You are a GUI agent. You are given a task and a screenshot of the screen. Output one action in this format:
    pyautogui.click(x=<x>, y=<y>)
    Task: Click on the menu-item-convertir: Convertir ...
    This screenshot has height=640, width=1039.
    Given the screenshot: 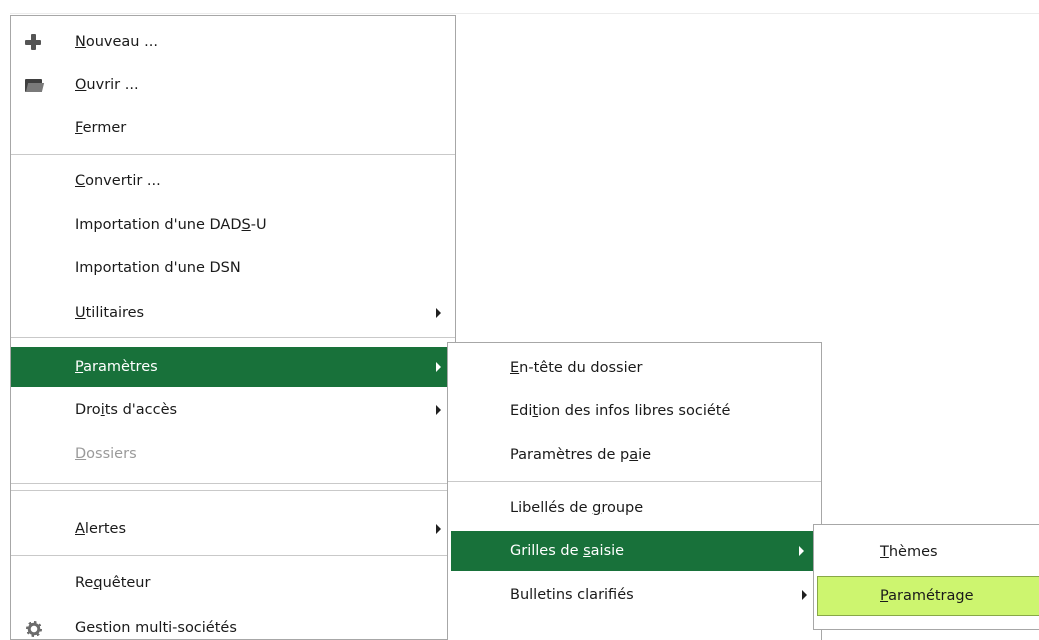 What is the action you would take?
    pyautogui.click(x=233, y=181)
    